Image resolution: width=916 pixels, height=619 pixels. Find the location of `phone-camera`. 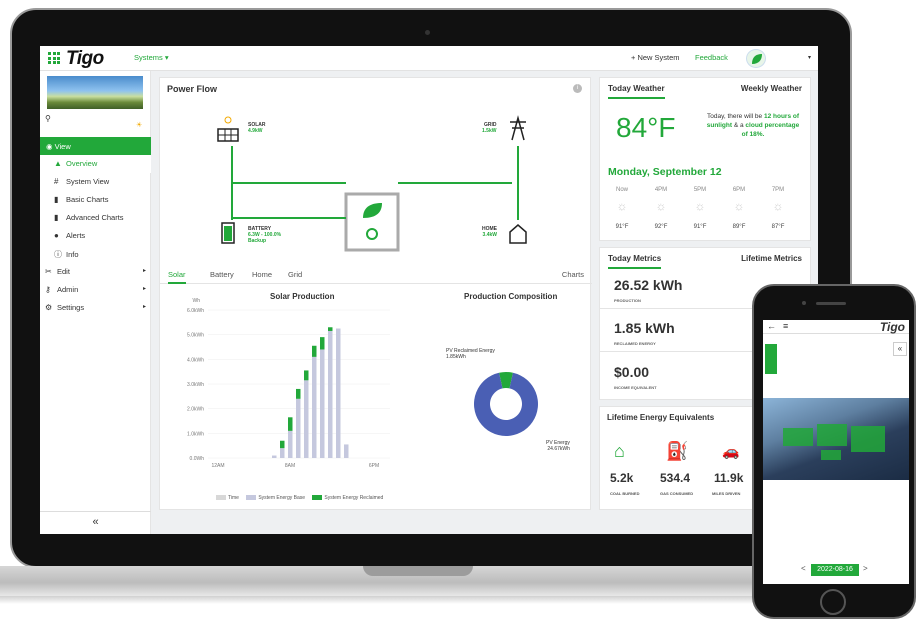

phone-camera is located at coordinates (804, 303).